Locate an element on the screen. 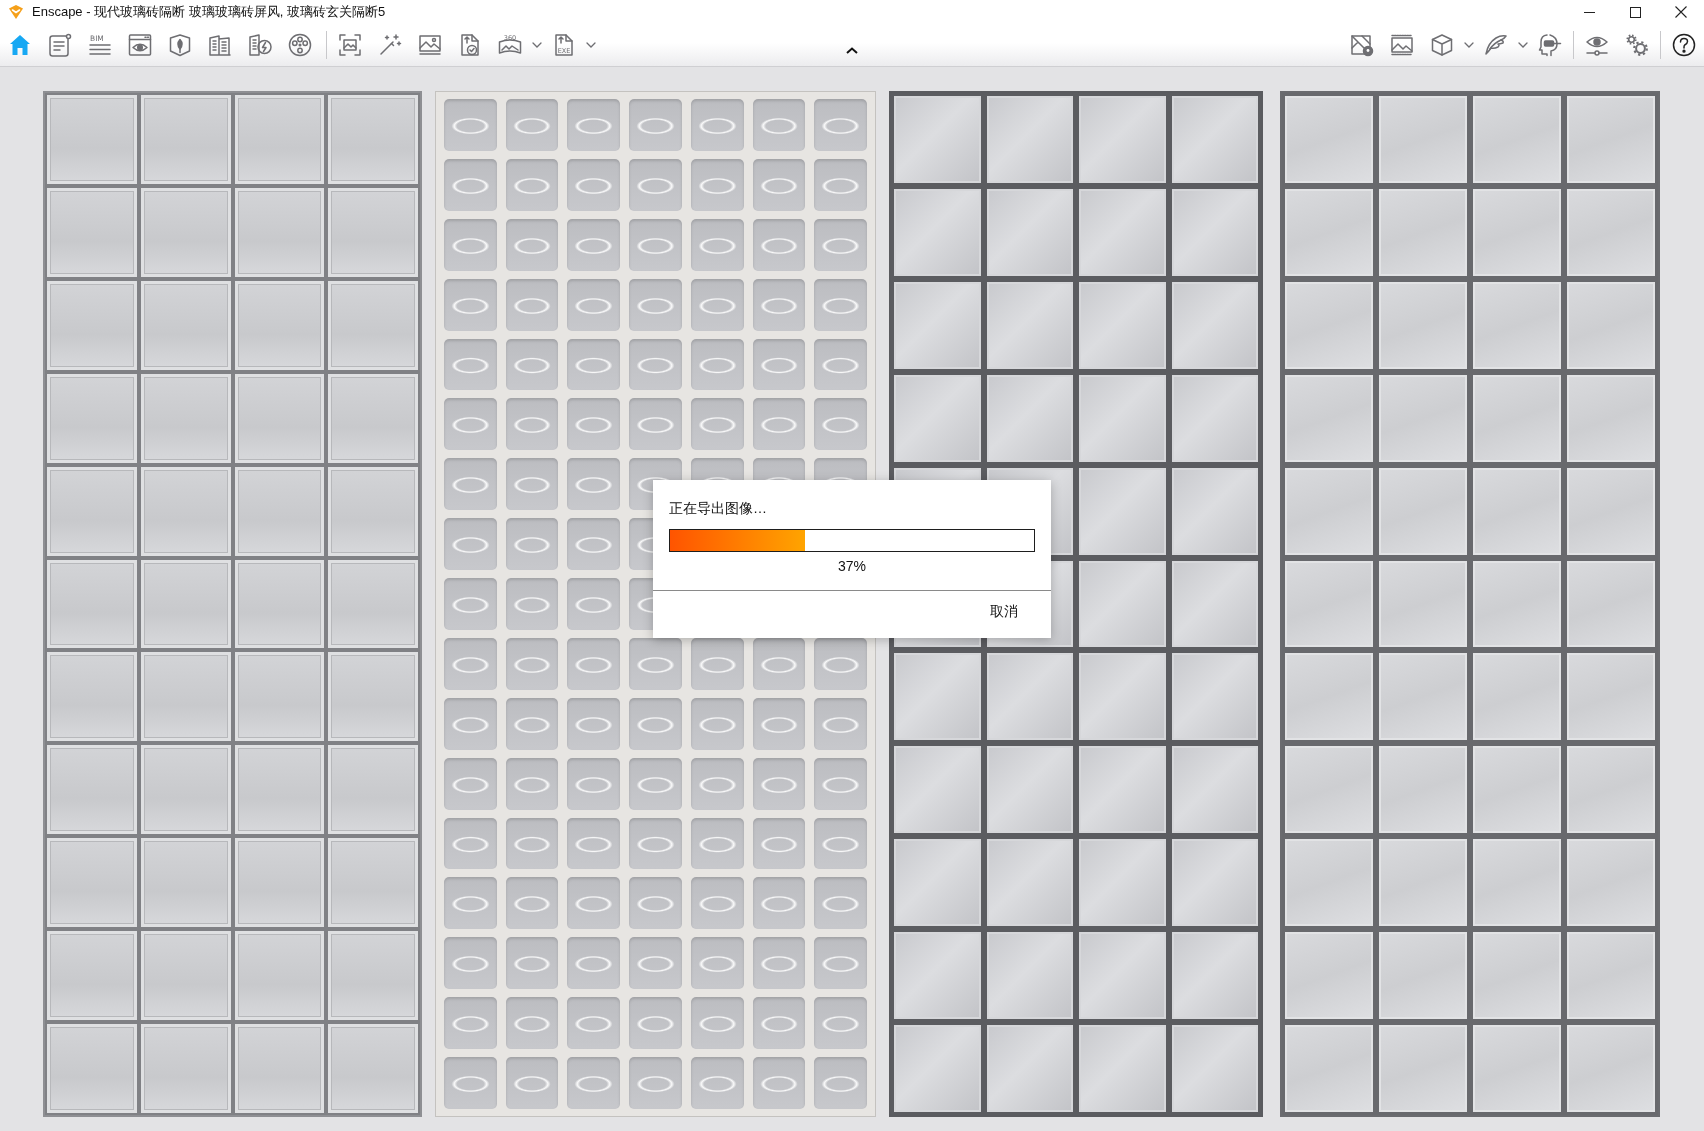  vr-headset-icon is located at coordinates (1550, 45).